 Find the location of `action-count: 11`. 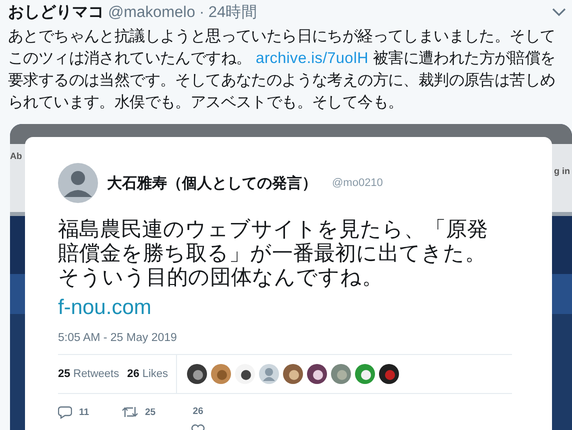

action-count: 11 is located at coordinates (84, 412).